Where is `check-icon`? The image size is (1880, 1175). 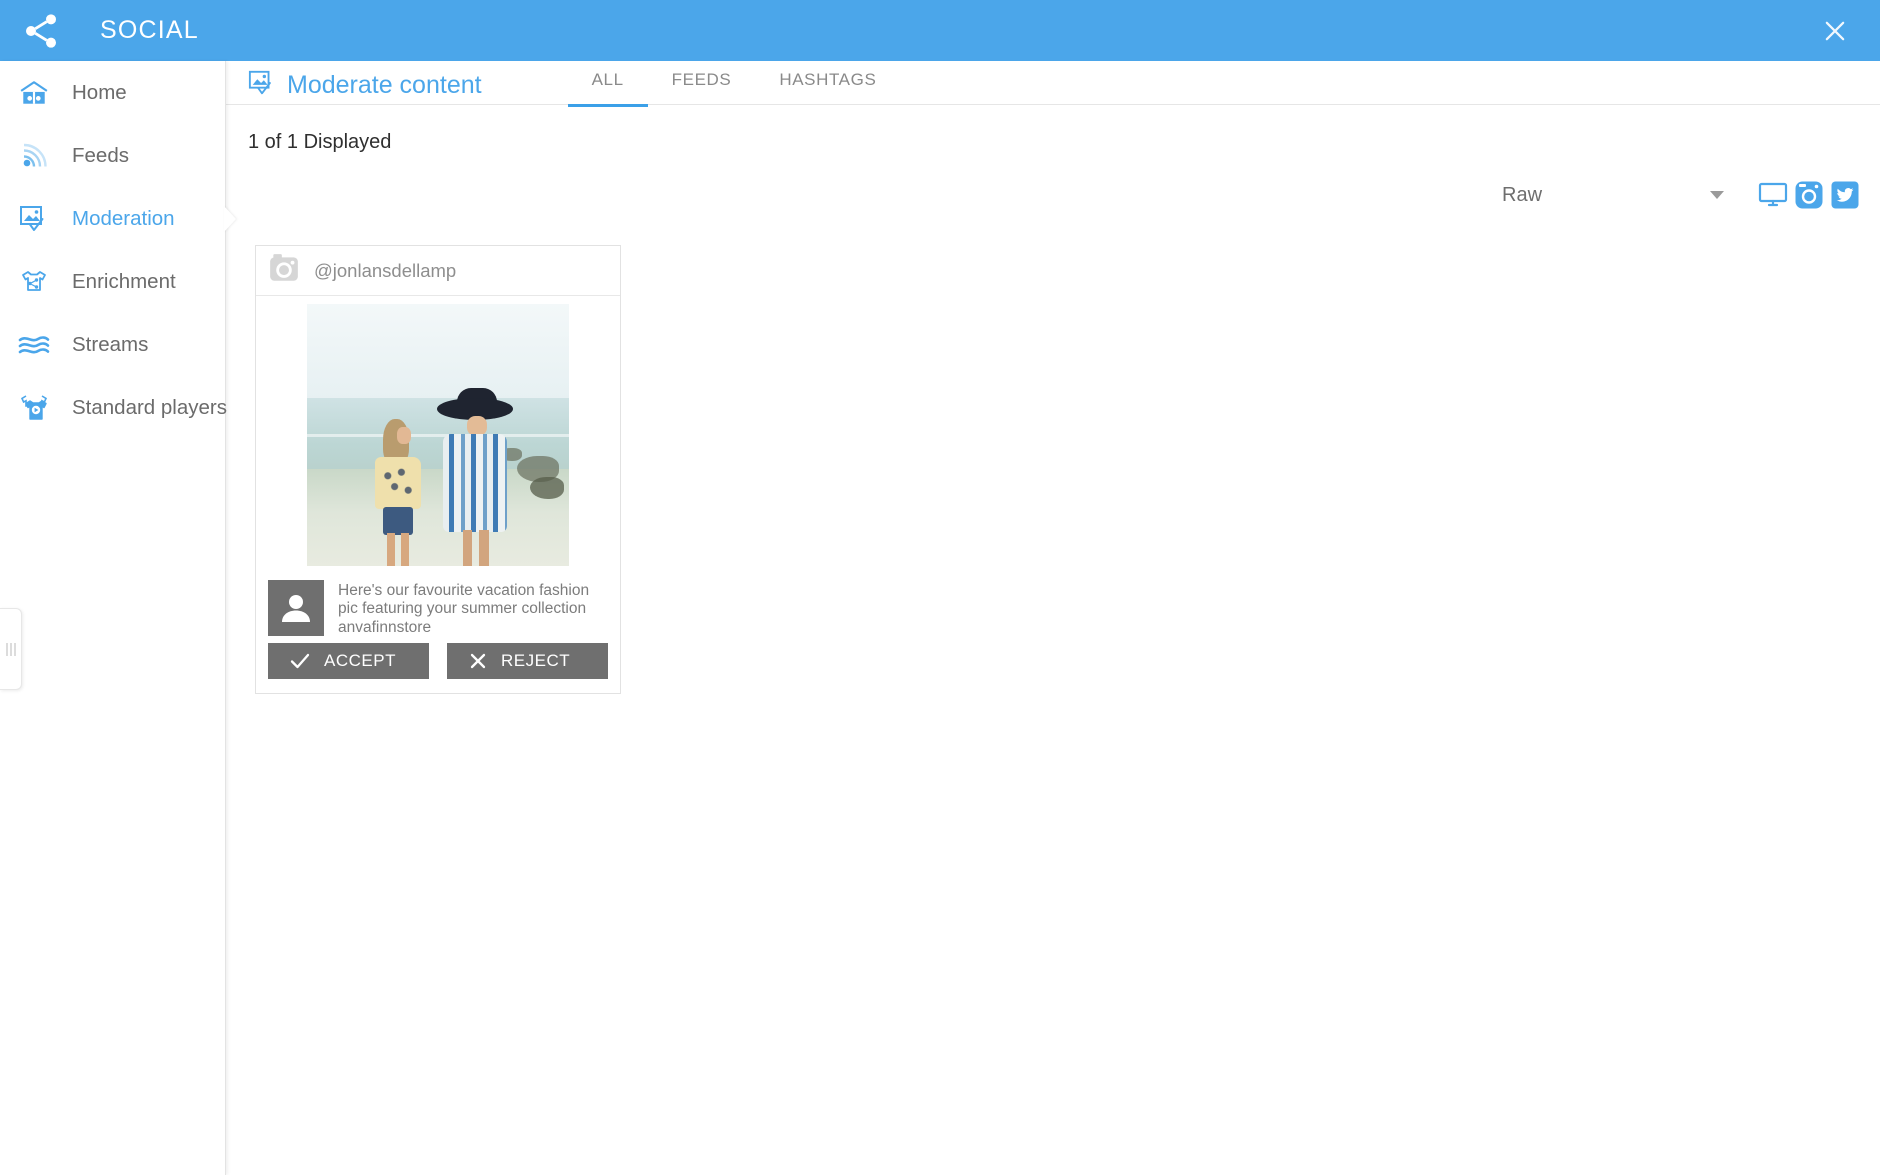 check-icon is located at coordinates (300, 661).